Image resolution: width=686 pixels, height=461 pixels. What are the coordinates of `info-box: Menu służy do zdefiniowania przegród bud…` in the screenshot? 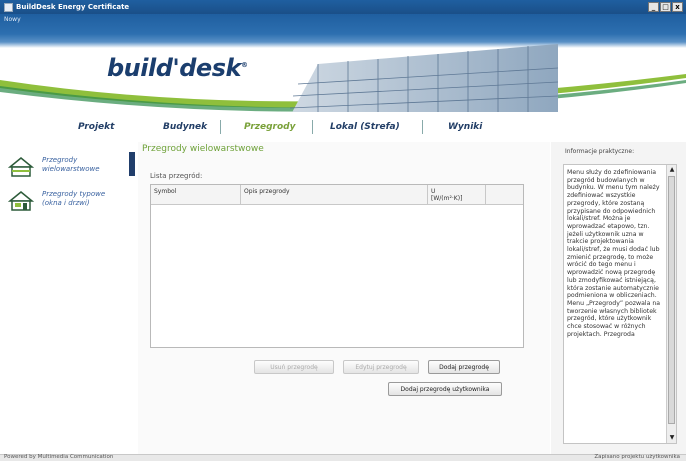 It's located at (620, 304).